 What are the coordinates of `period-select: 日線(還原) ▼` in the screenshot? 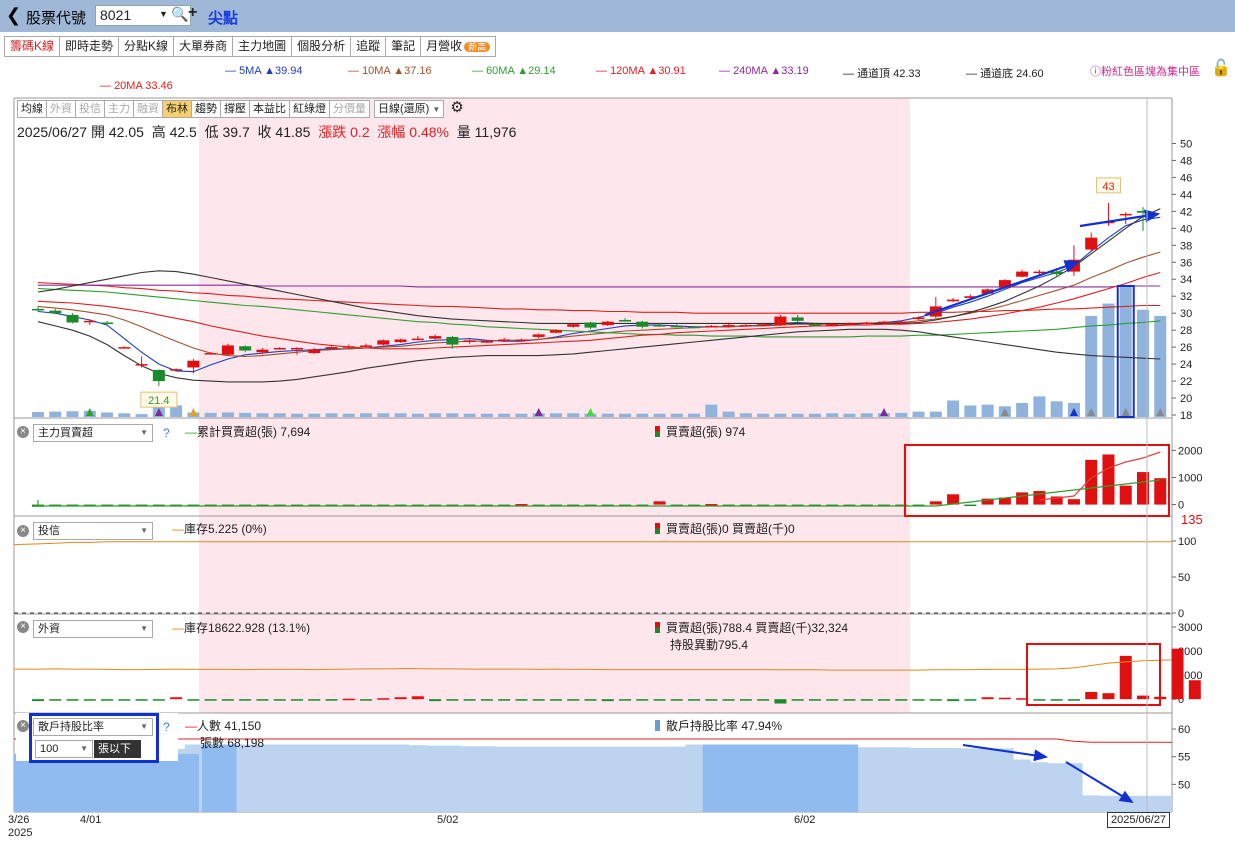 It's located at (409, 109).